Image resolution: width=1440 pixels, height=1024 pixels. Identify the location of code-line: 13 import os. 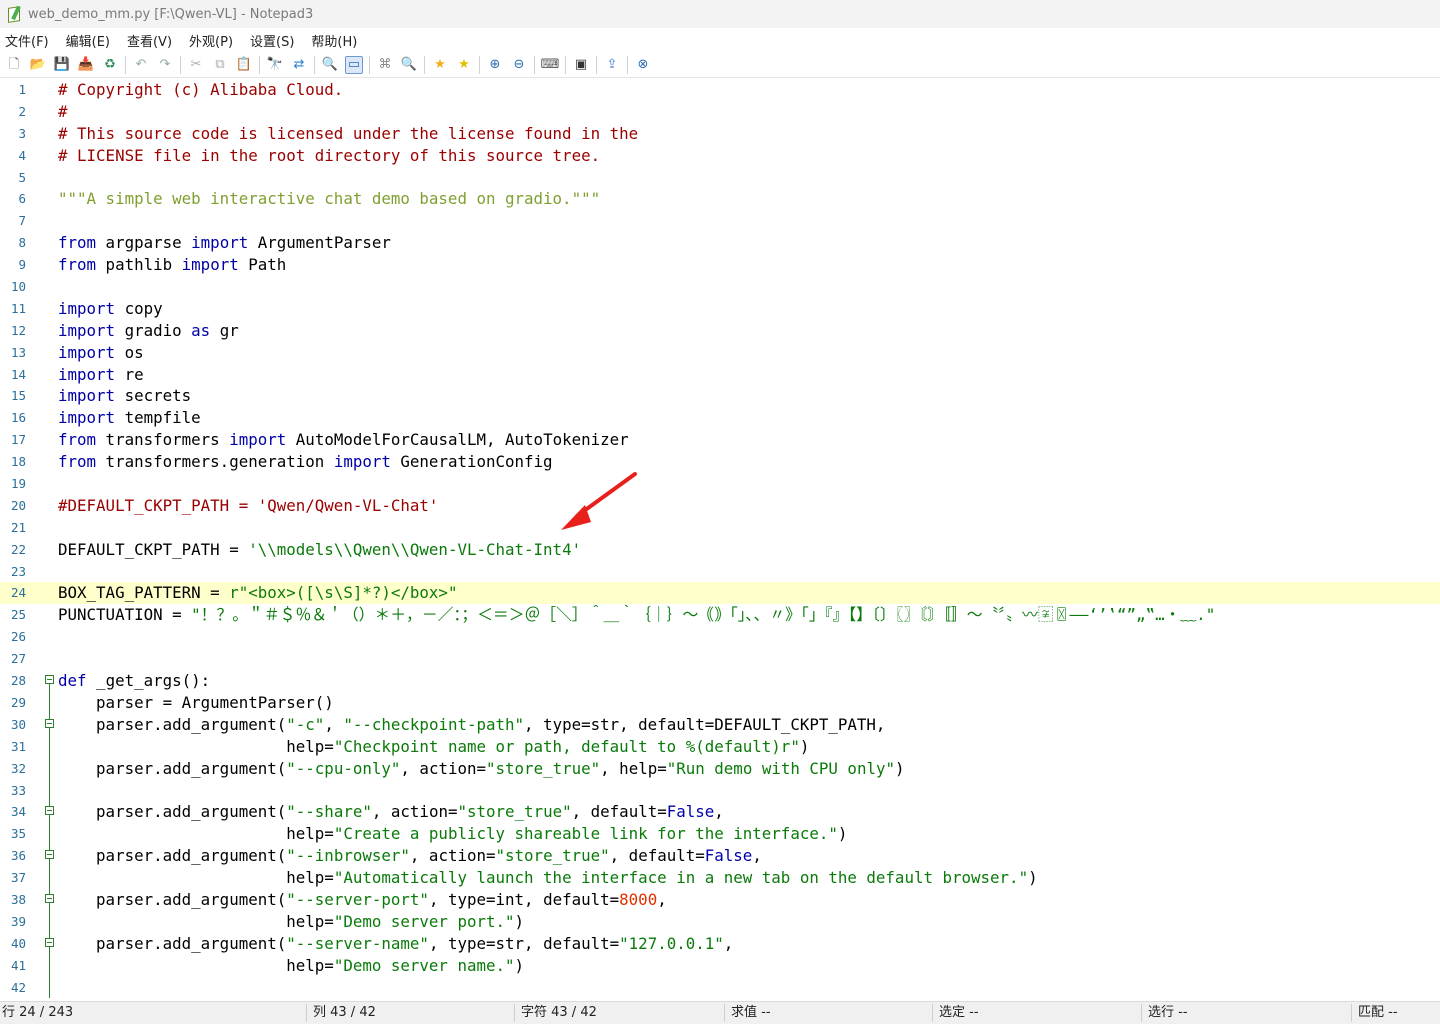
(720, 353).